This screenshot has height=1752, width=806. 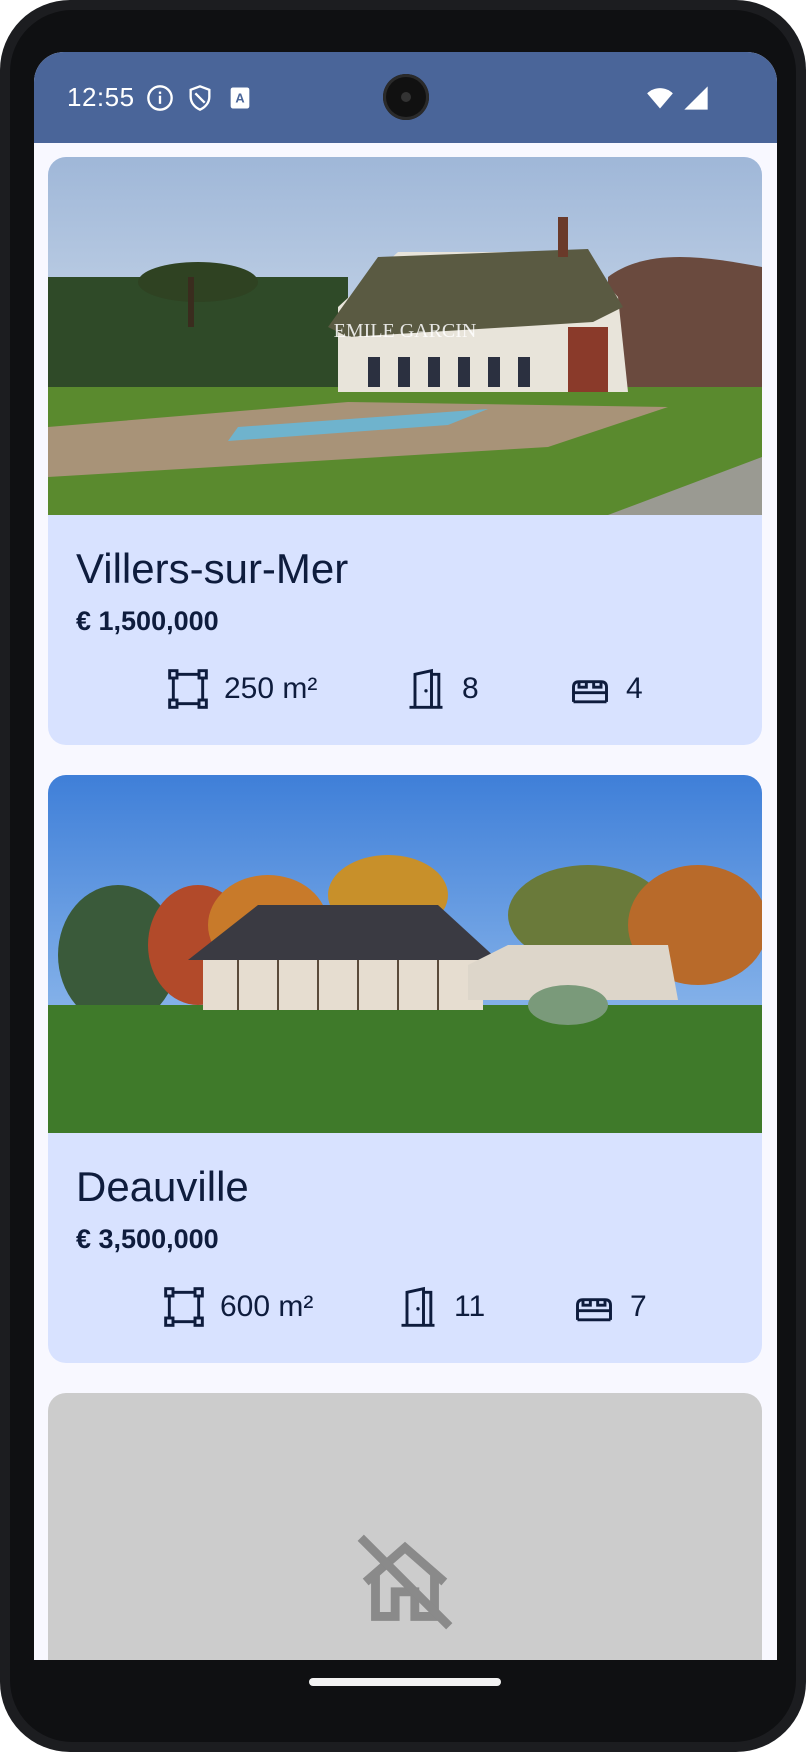 What do you see at coordinates (405, 331) in the screenshot?
I see `photo-watermark: EMILE GARCIN` at bounding box center [405, 331].